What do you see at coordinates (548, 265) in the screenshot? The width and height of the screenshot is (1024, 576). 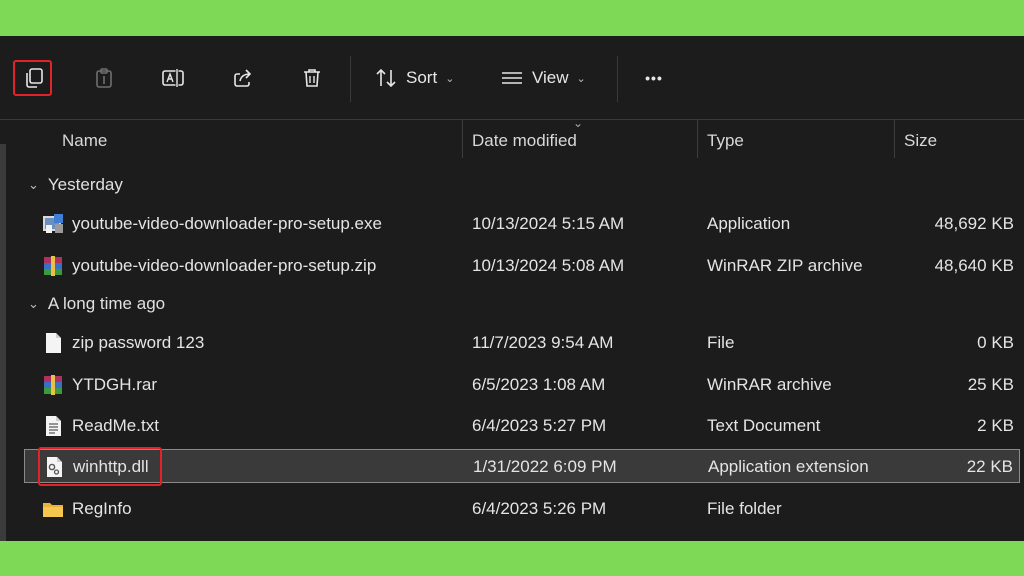 I see `file-date: 10/13/2024 5:08 AM` at bounding box center [548, 265].